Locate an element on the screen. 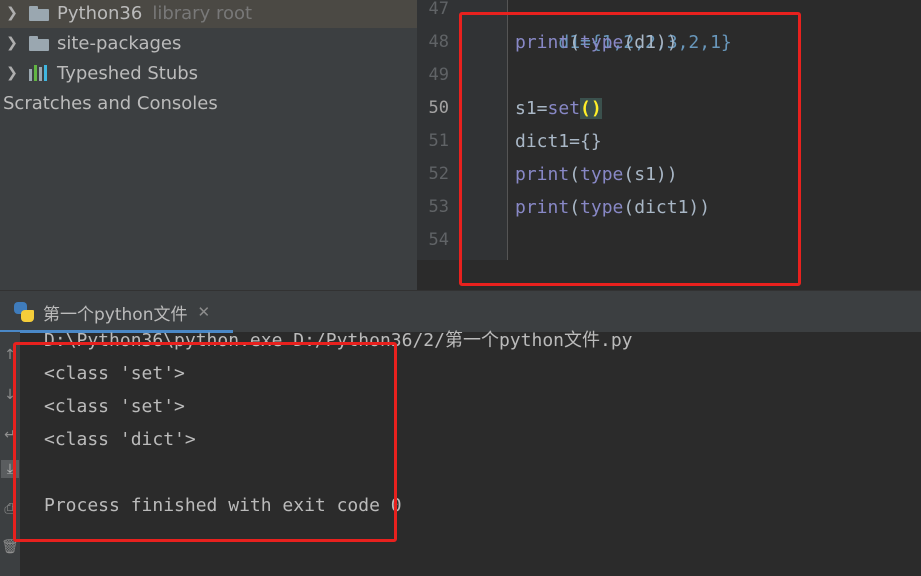 The height and width of the screenshot is (576, 921). line-number: 54 is located at coordinates (438, 240).